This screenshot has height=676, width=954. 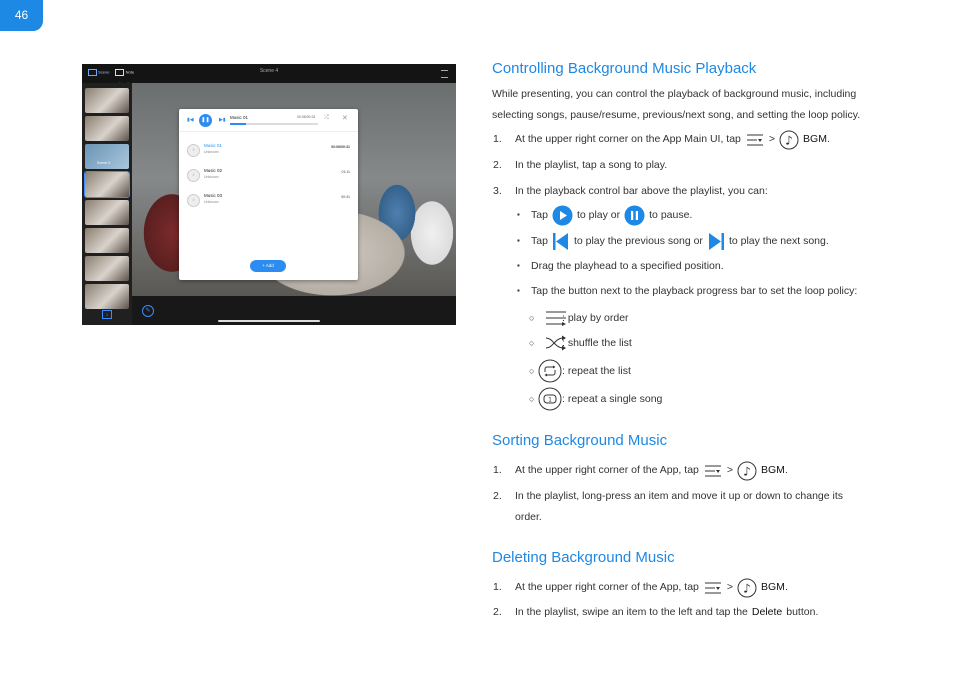 I want to click on next-icon, so click(x=716, y=241).